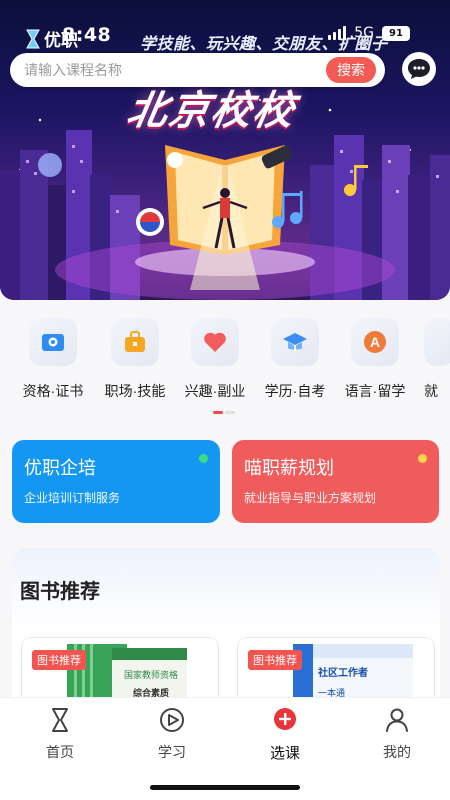 The image size is (450, 800). I want to click on svg-text: A, so click(375, 342).